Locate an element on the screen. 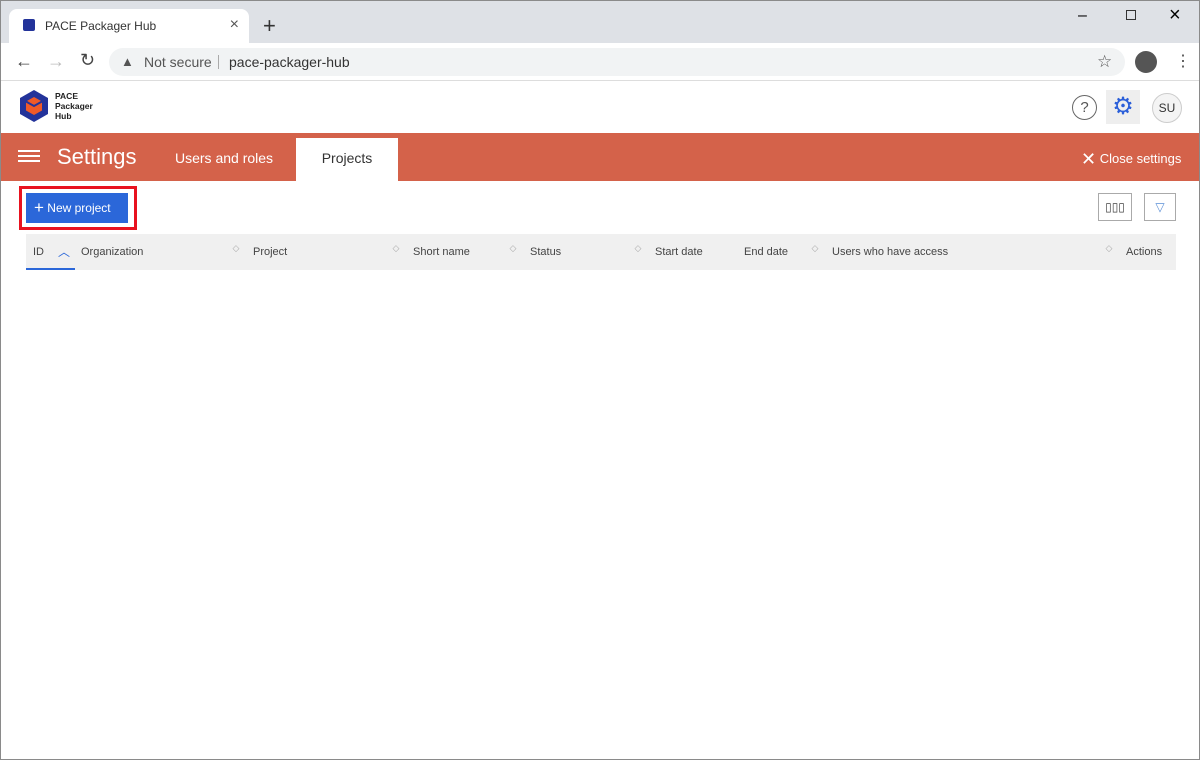  bookmark-star-icon: ☆ is located at coordinates (1104, 62).